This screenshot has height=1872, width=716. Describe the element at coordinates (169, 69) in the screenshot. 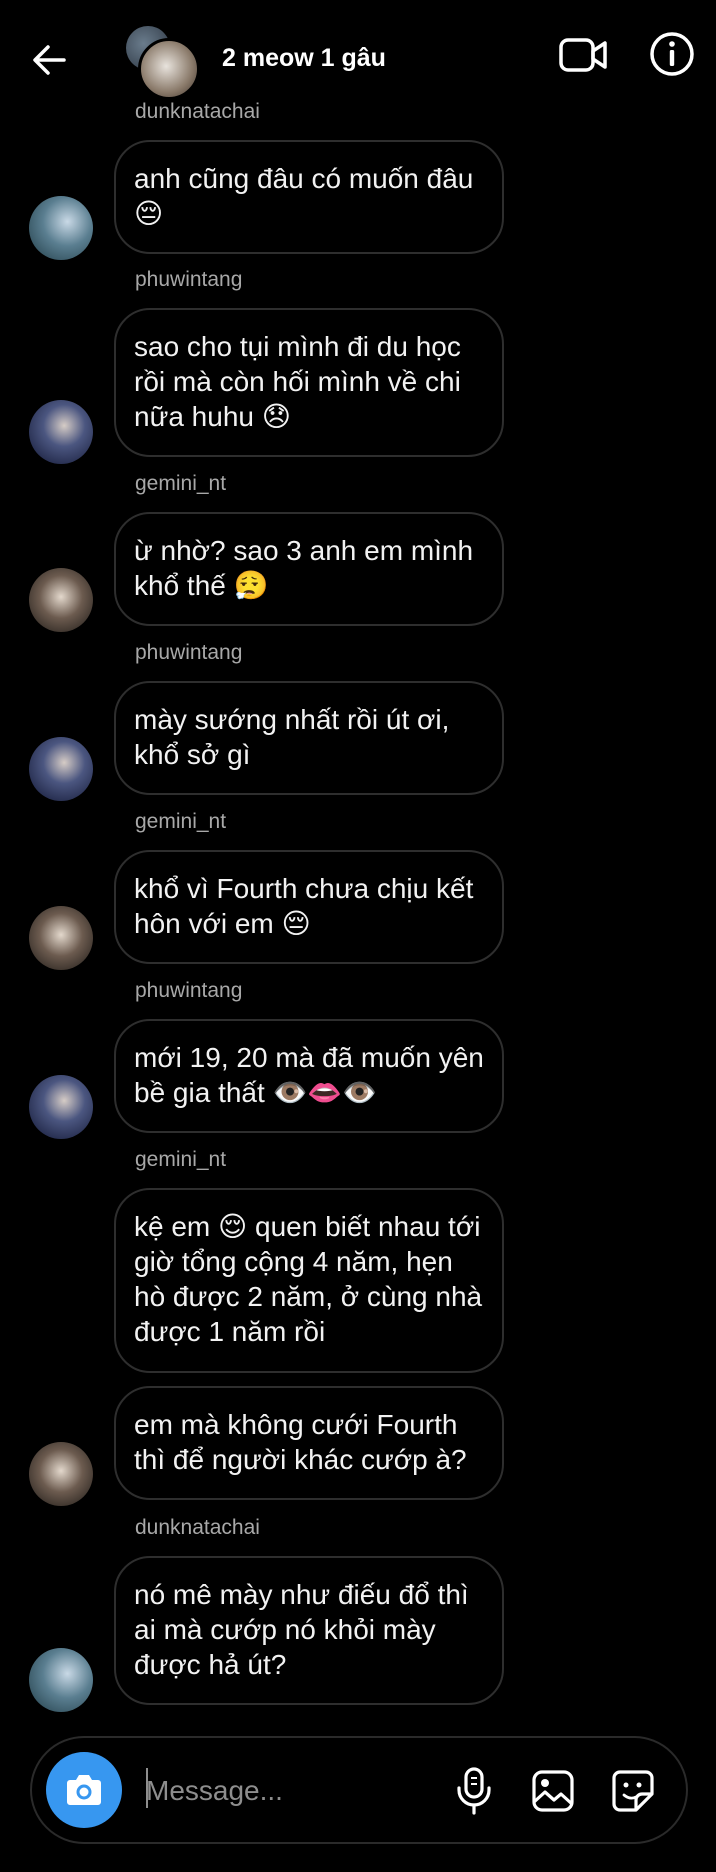

I see `group-avatar-front` at that location.